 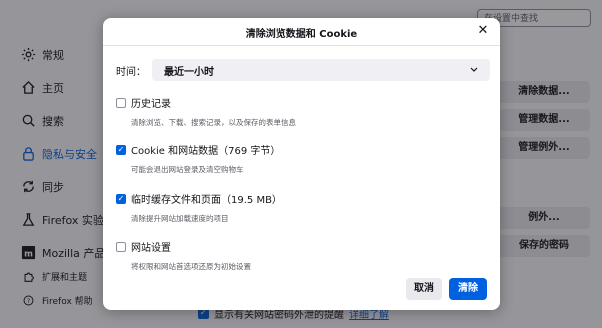 What do you see at coordinates (213, 122) in the screenshot?
I see `option-description: 清除浏览、下载、搜索记录，以及保存的表单信息` at bounding box center [213, 122].